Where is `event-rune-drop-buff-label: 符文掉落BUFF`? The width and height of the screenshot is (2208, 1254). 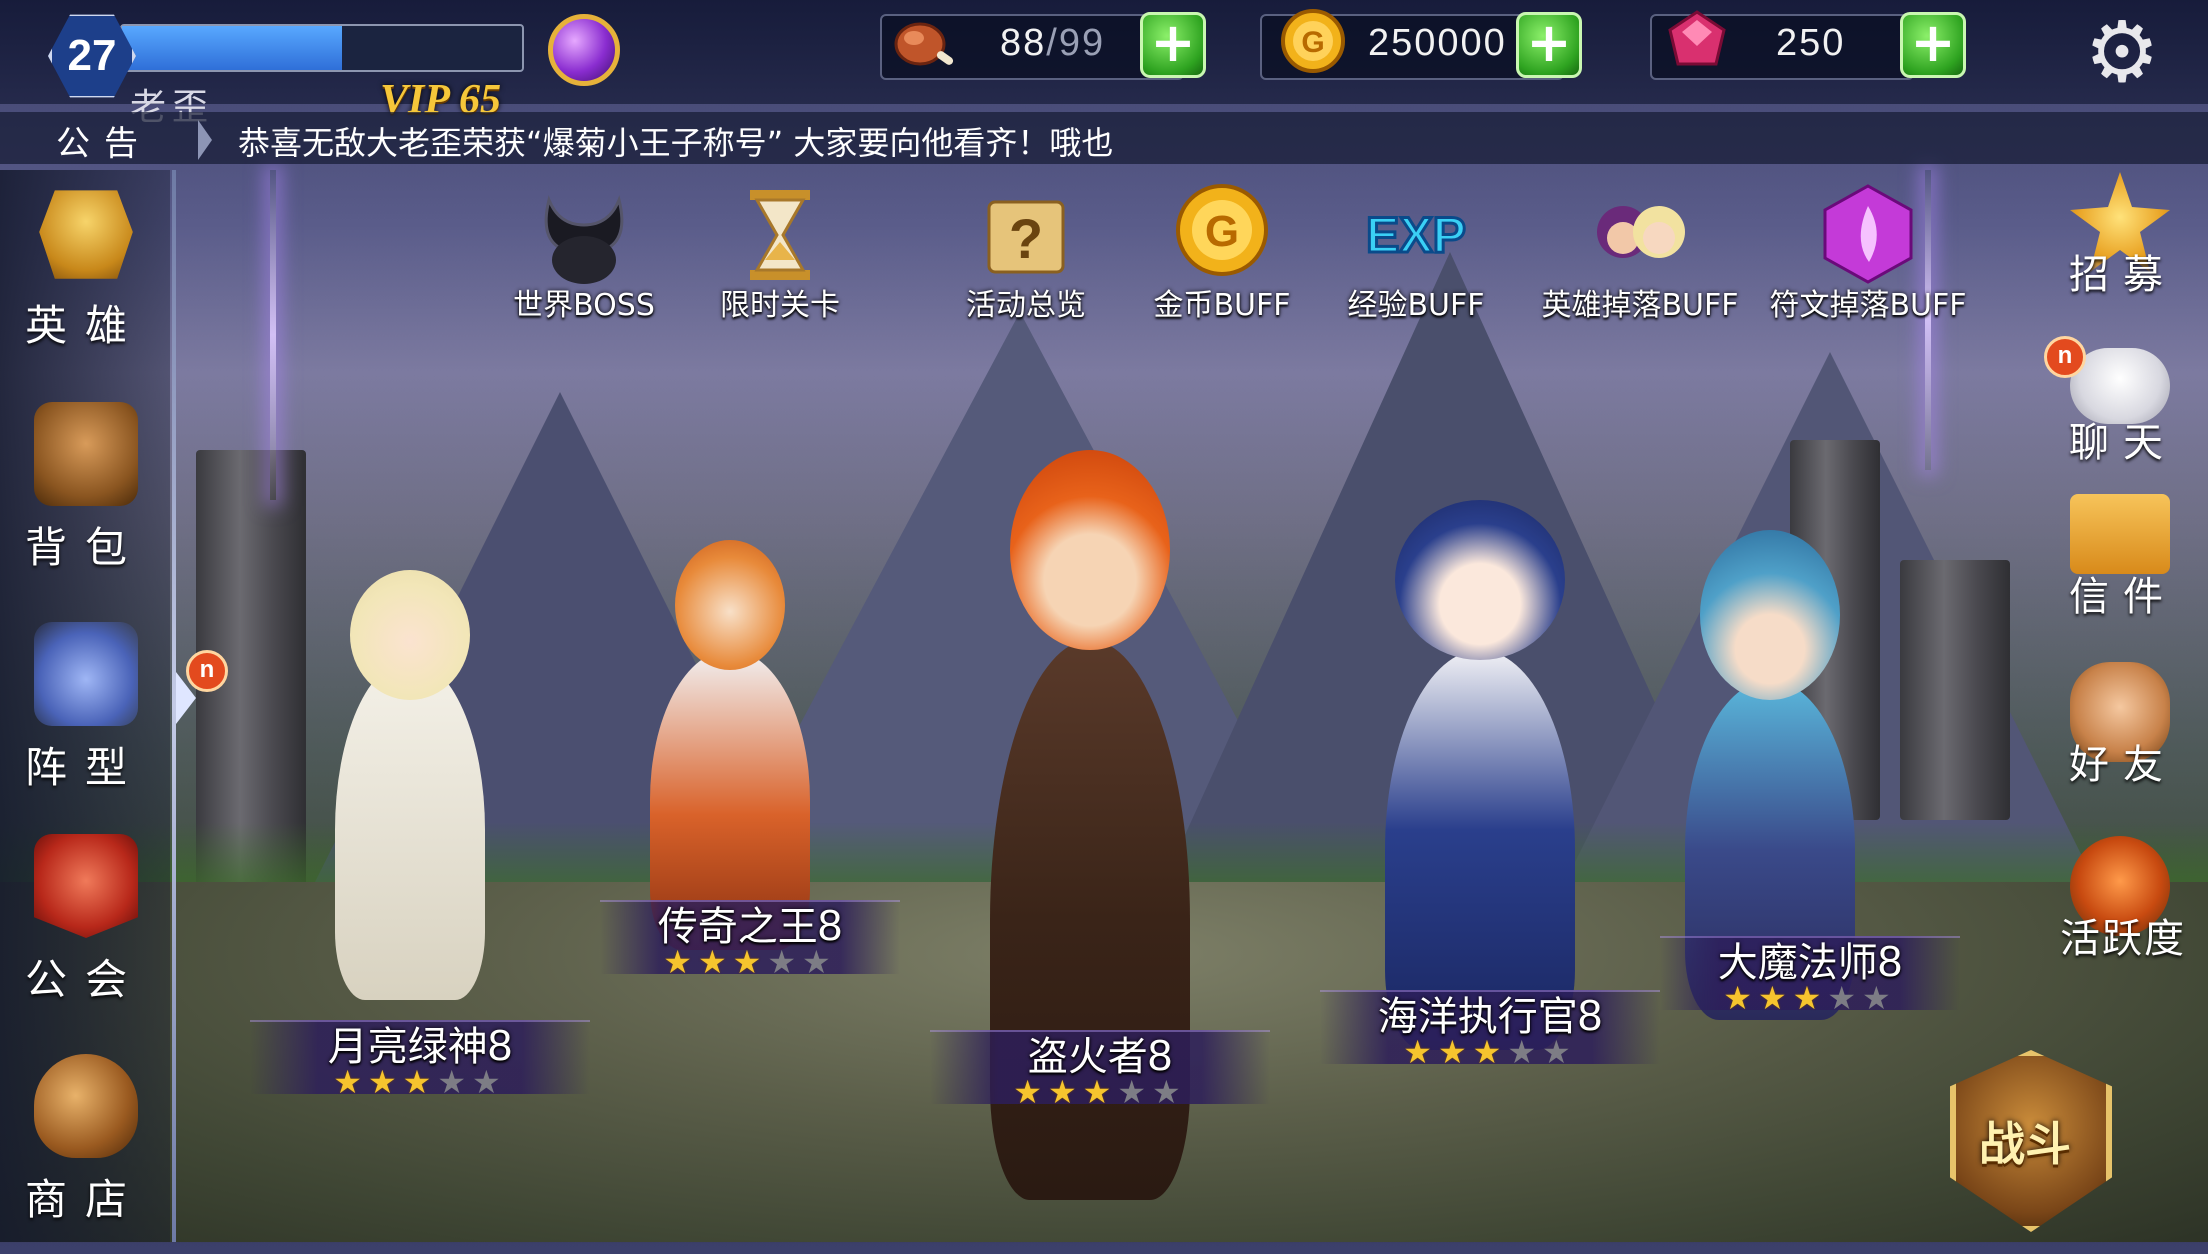 event-rune-drop-buff-label: 符文掉落BUFF is located at coordinates (1868, 305).